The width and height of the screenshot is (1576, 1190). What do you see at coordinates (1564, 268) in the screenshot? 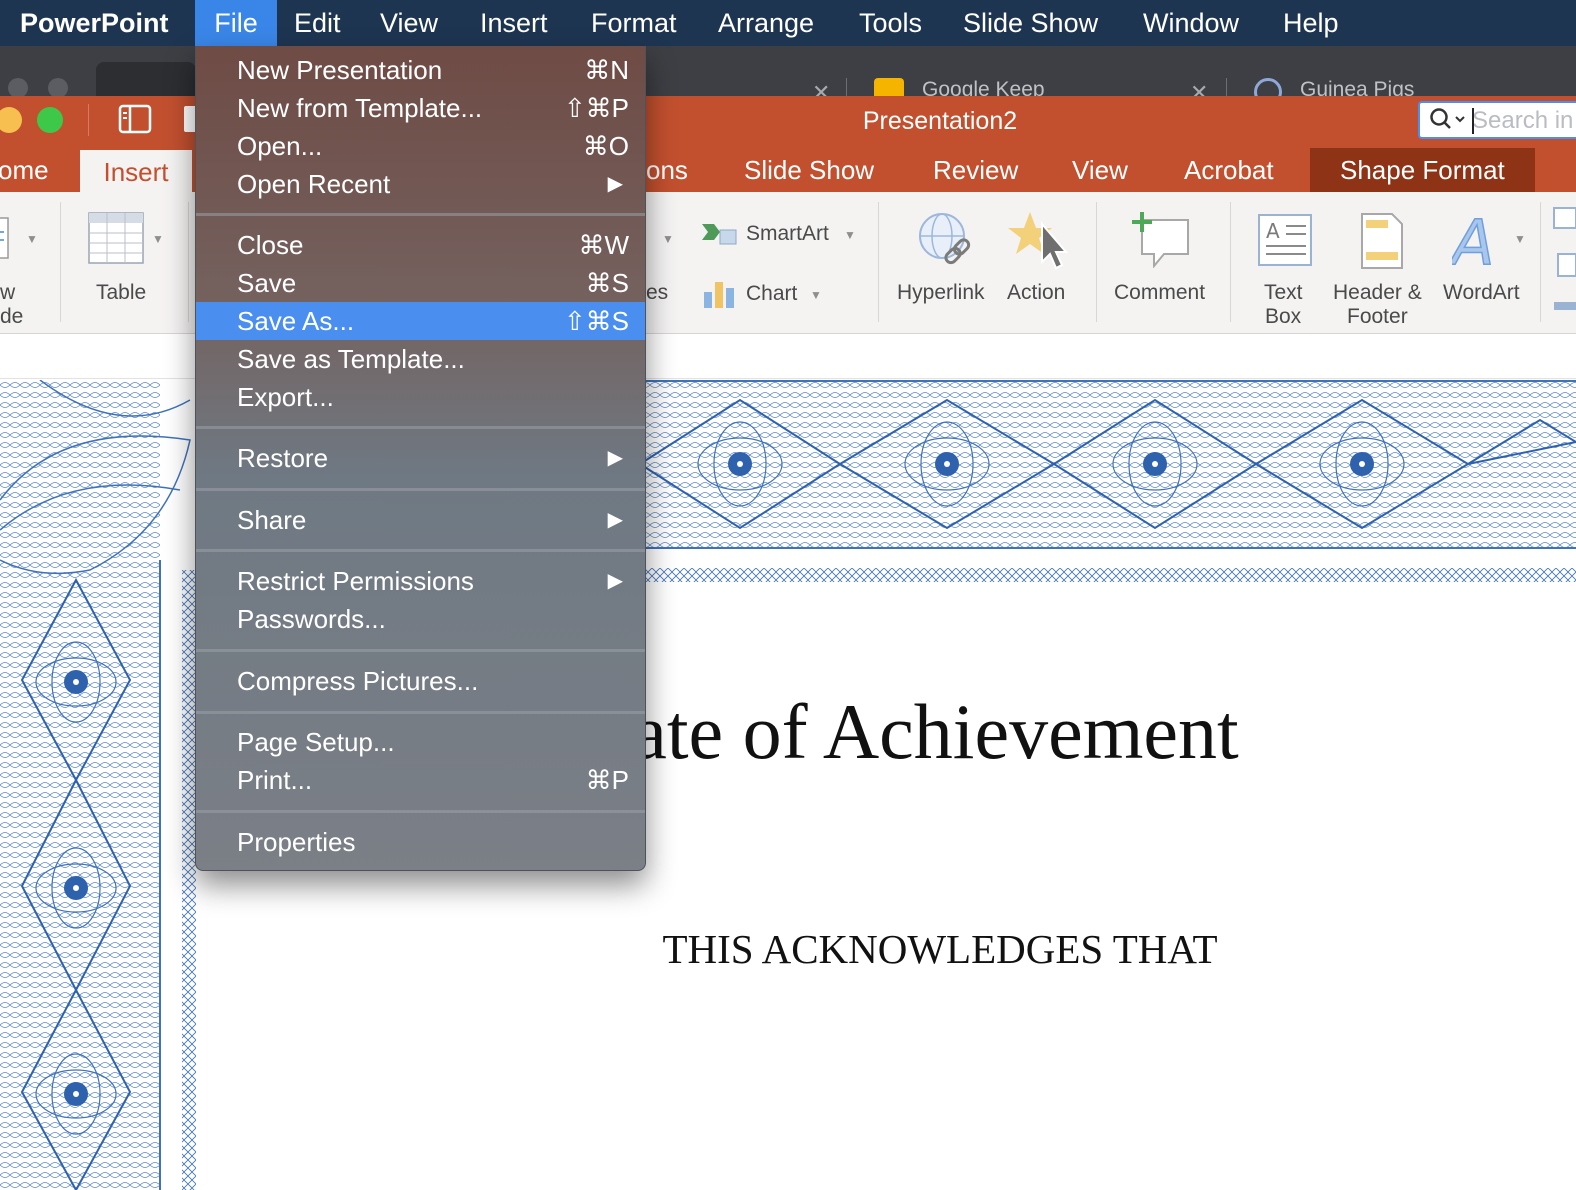
I see `symbol-icon` at bounding box center [1564, 268].